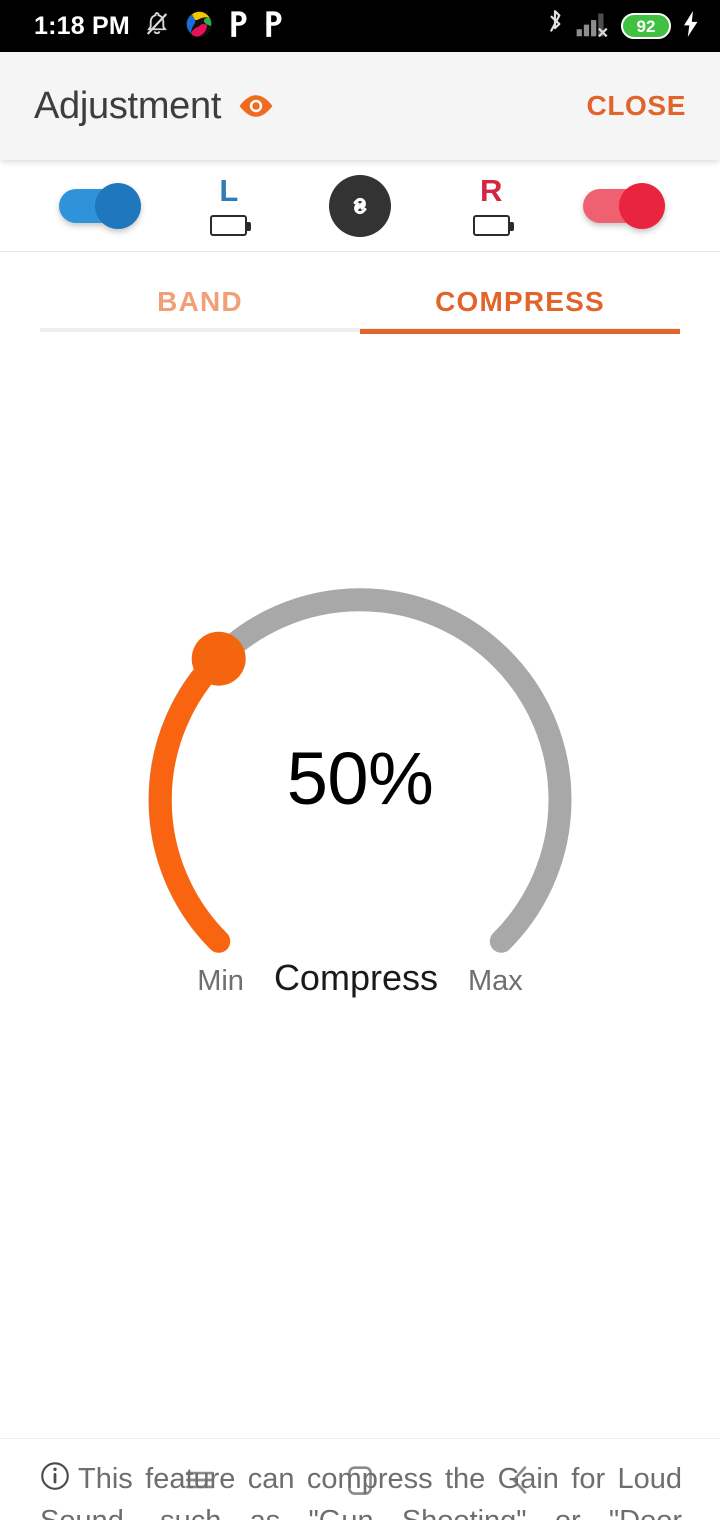  What do you see at coordinates (55, 1481) in the screenshot?
I see `info-circle-icon` at bounding box center [55, 1481].